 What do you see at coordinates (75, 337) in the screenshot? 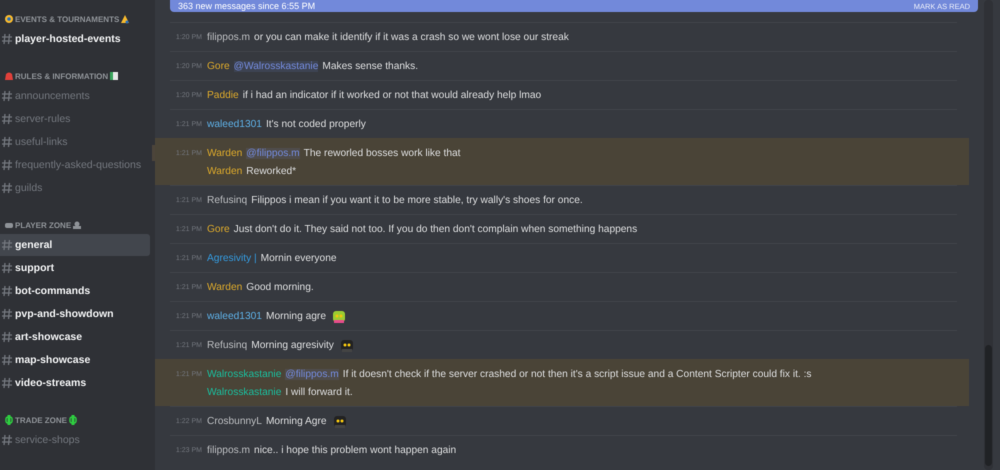
I see `channel-item: art-showcase` at bounding box center [75, 337].